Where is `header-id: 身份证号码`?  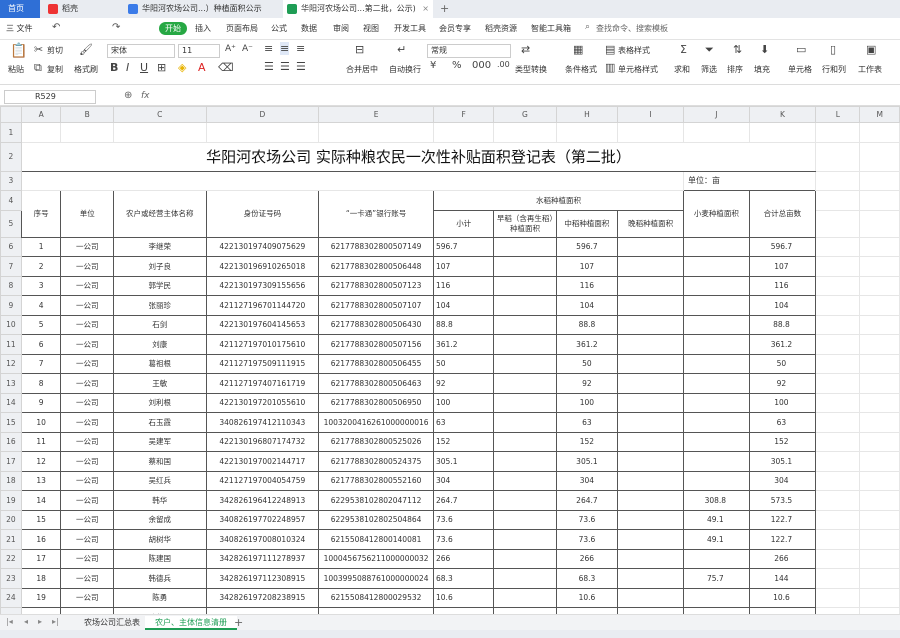
header-id: 身份证号码 is located at coordinates (262, 214).